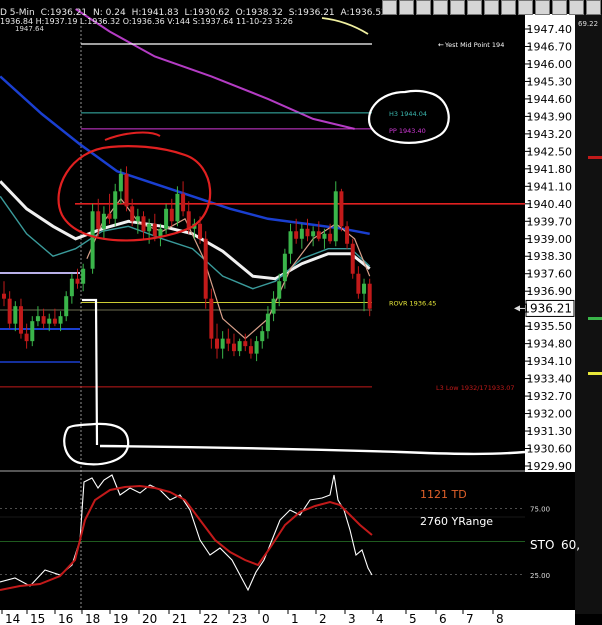 The width and height of the screenshot is (602, 625). What do you see at coordinates (550, 291) in the screenshot?
I see `price-tick-label: 1936.90` at bounding box center [550, 291].